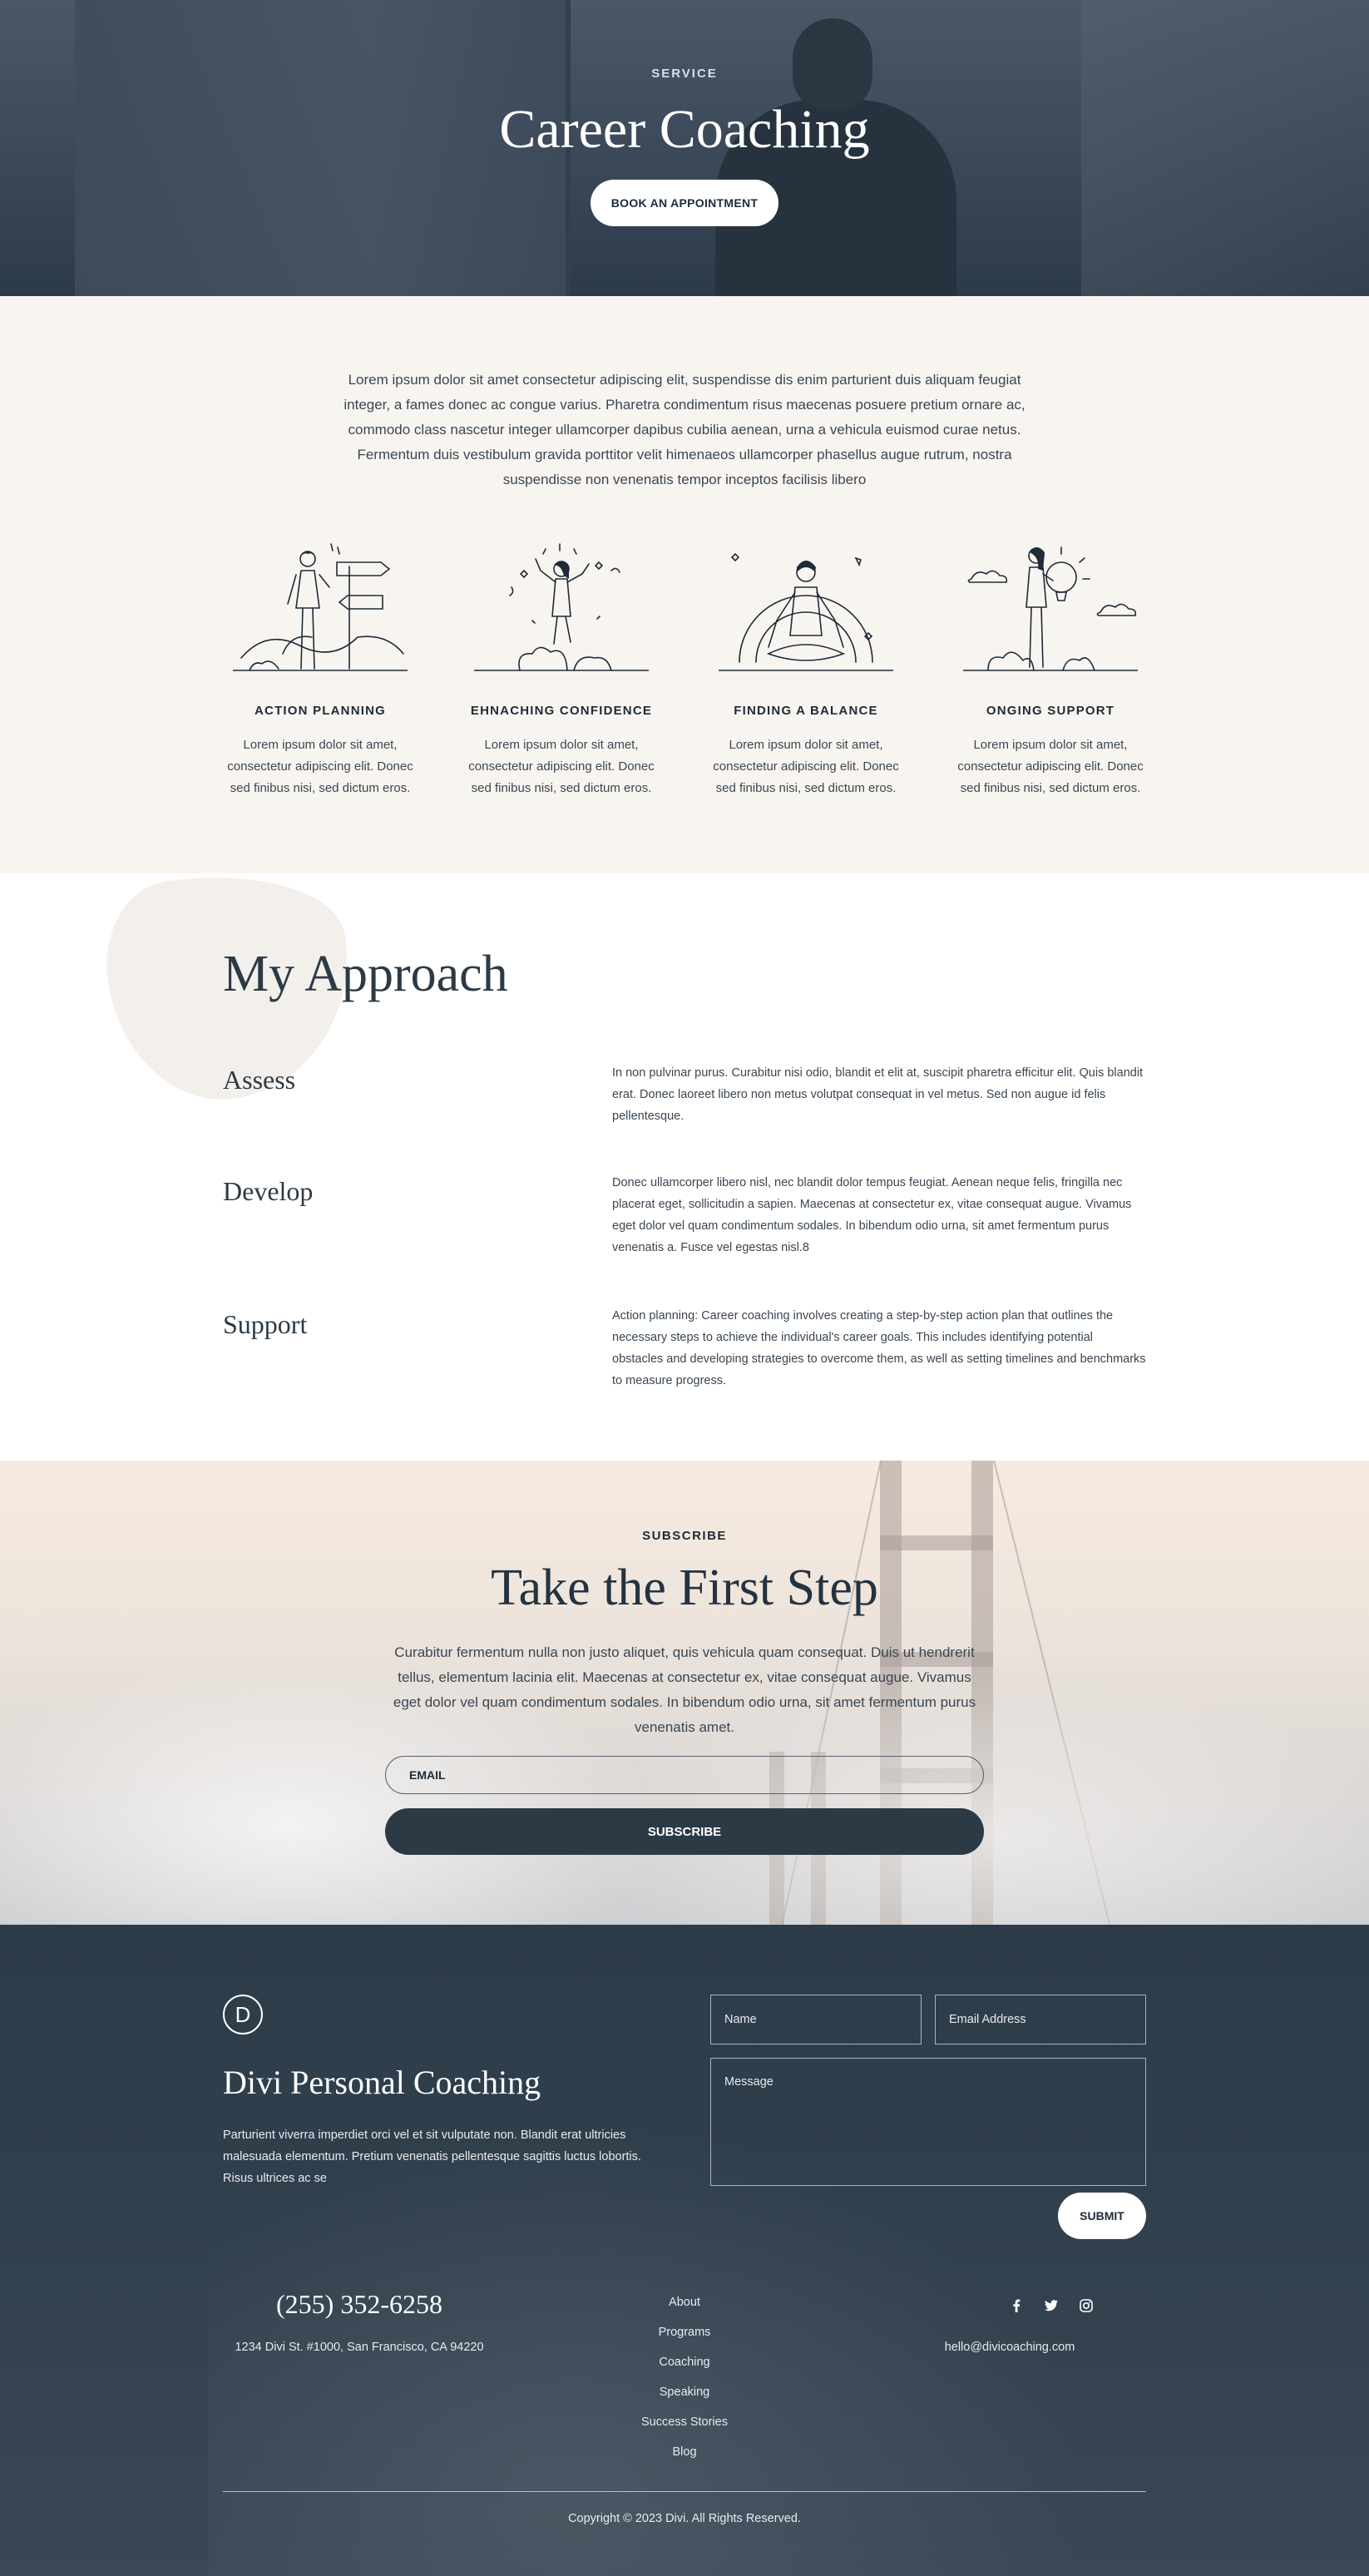  I want to click on footer-link-coaching: Coaching, so click(684, 2362).